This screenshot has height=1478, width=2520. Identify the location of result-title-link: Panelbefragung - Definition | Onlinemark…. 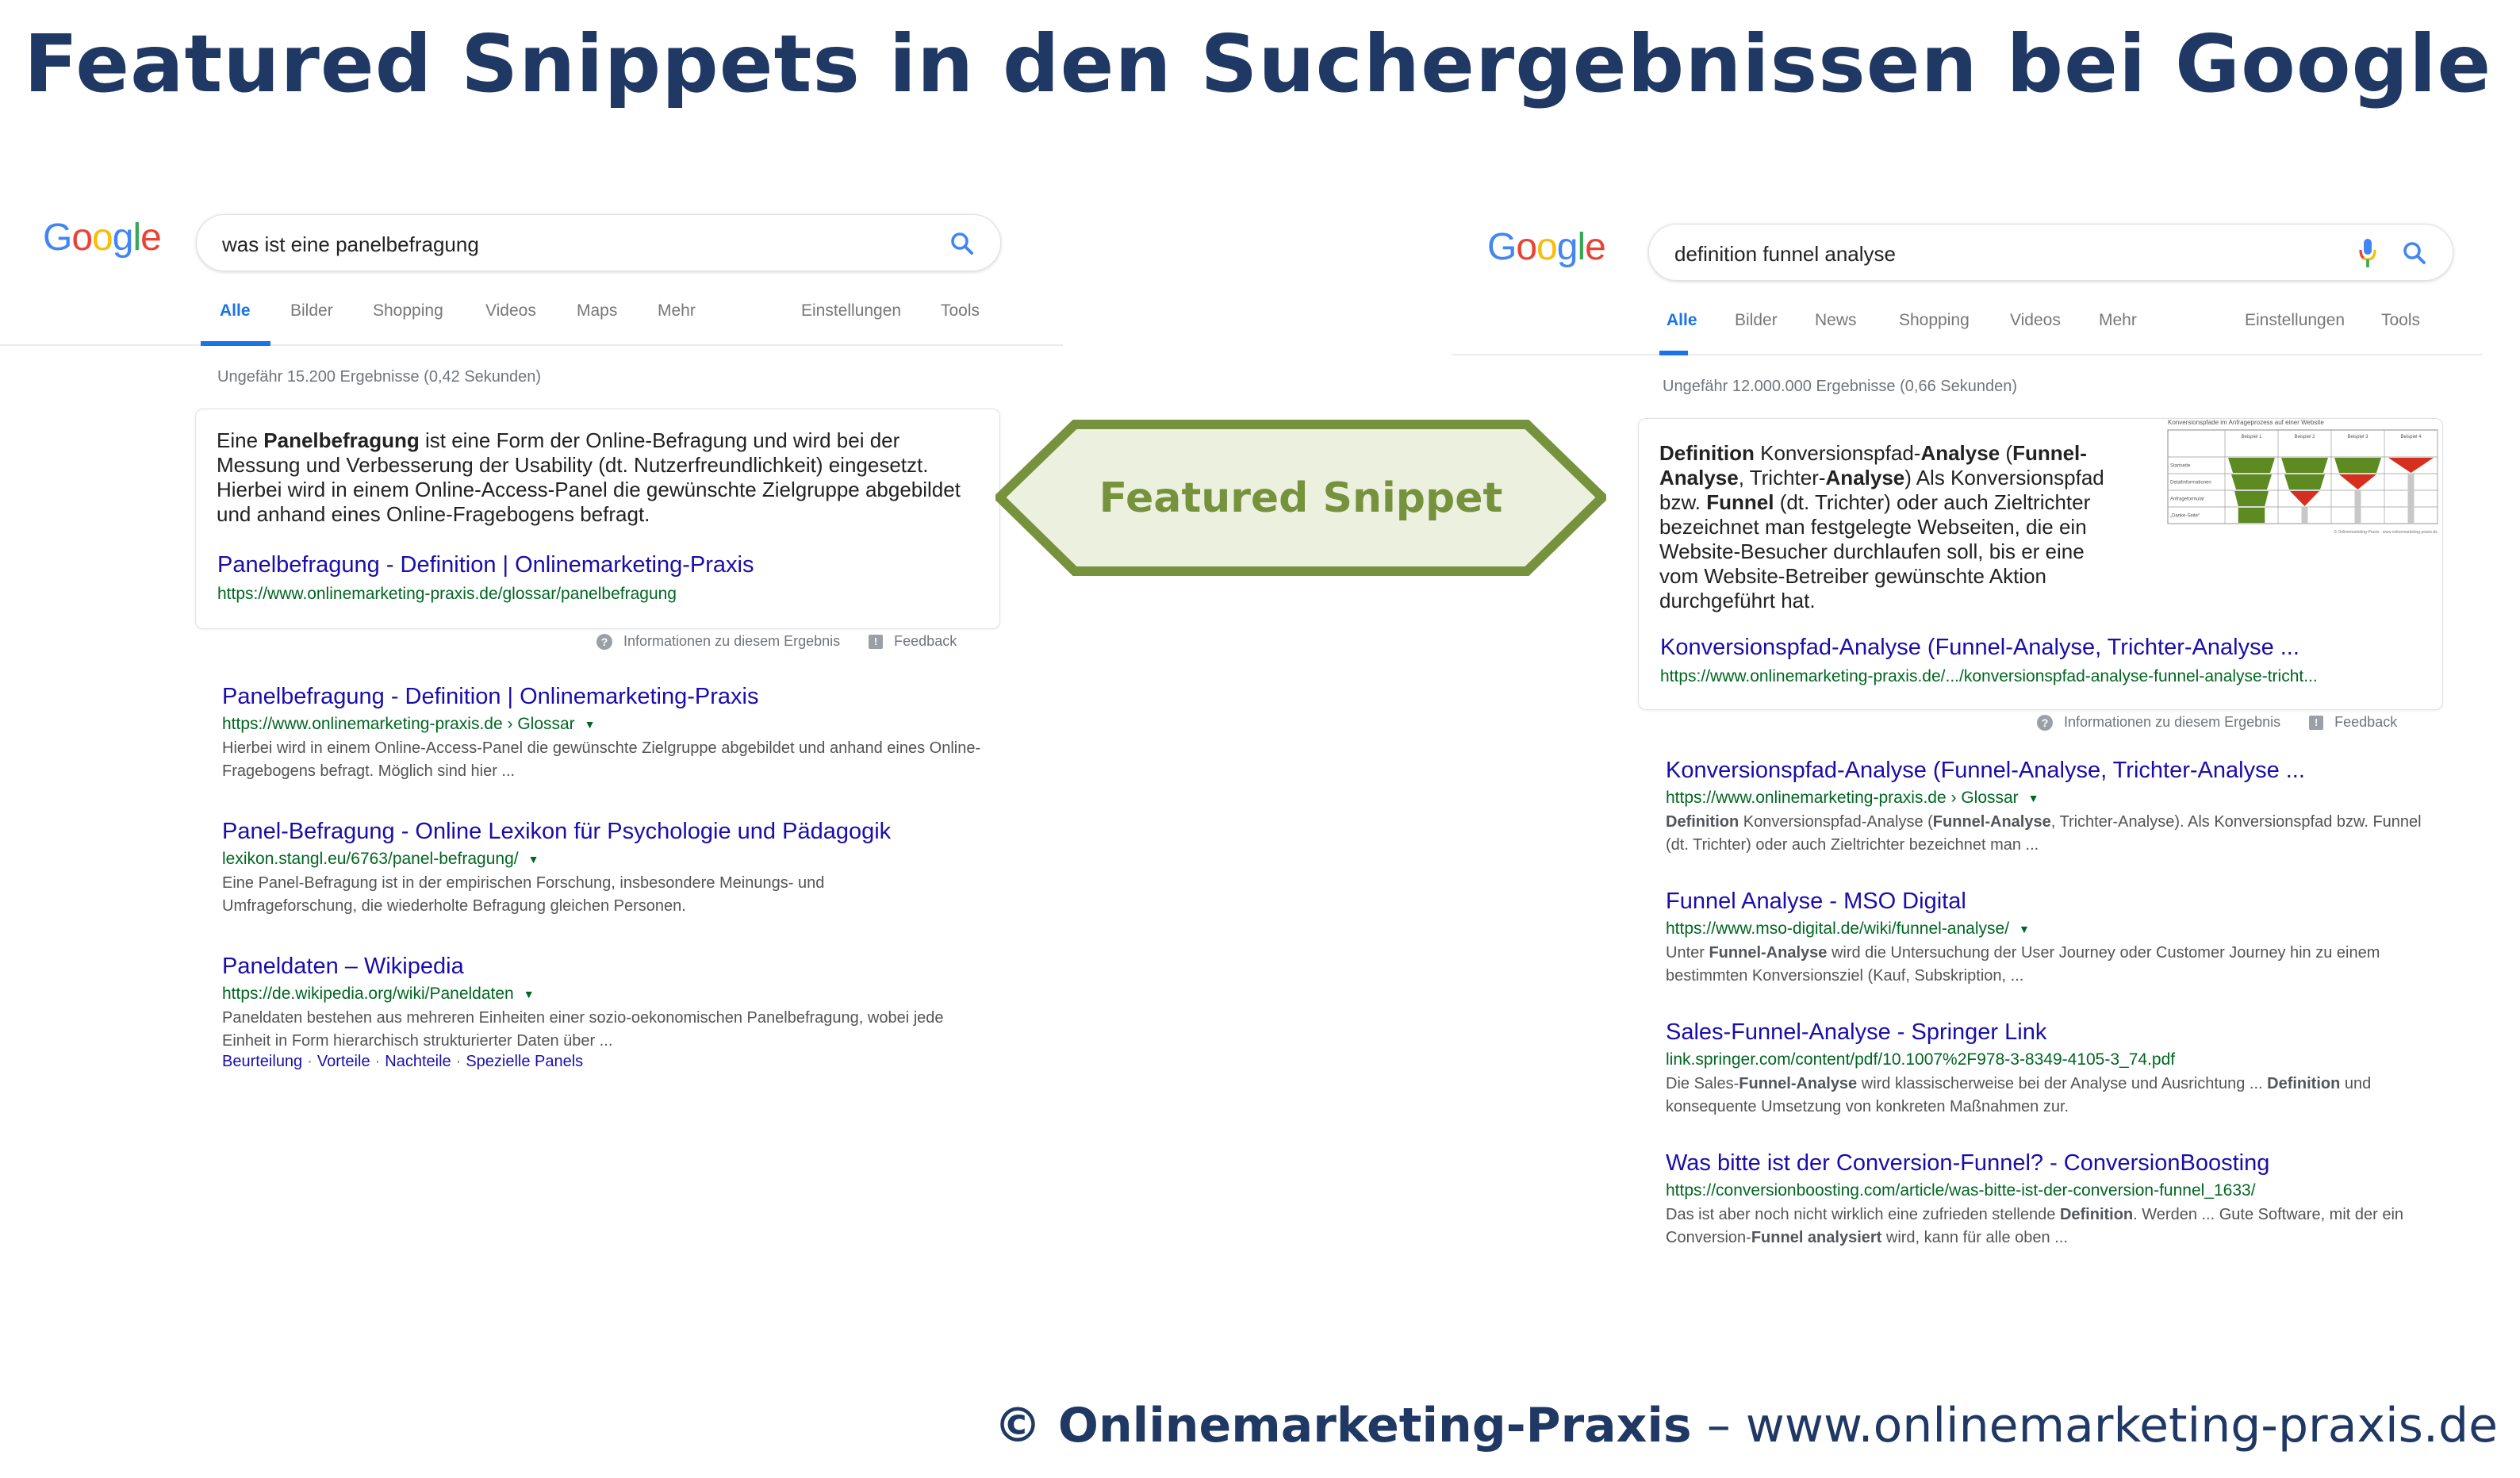
(603, 697).